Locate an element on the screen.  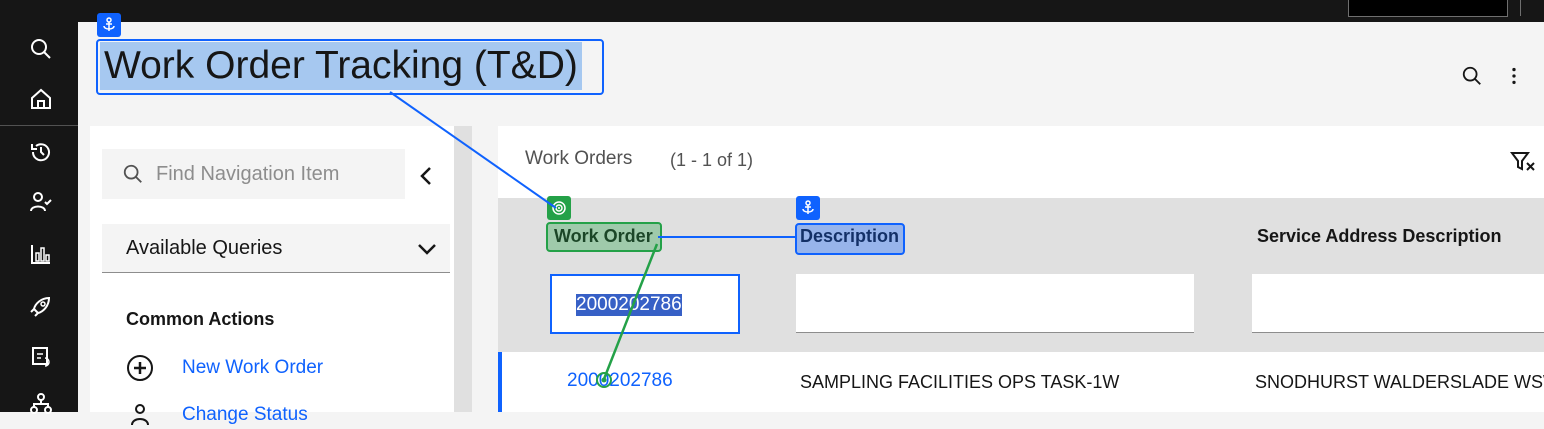
side-panel-scrollbar is located at coordinates (463, 269).